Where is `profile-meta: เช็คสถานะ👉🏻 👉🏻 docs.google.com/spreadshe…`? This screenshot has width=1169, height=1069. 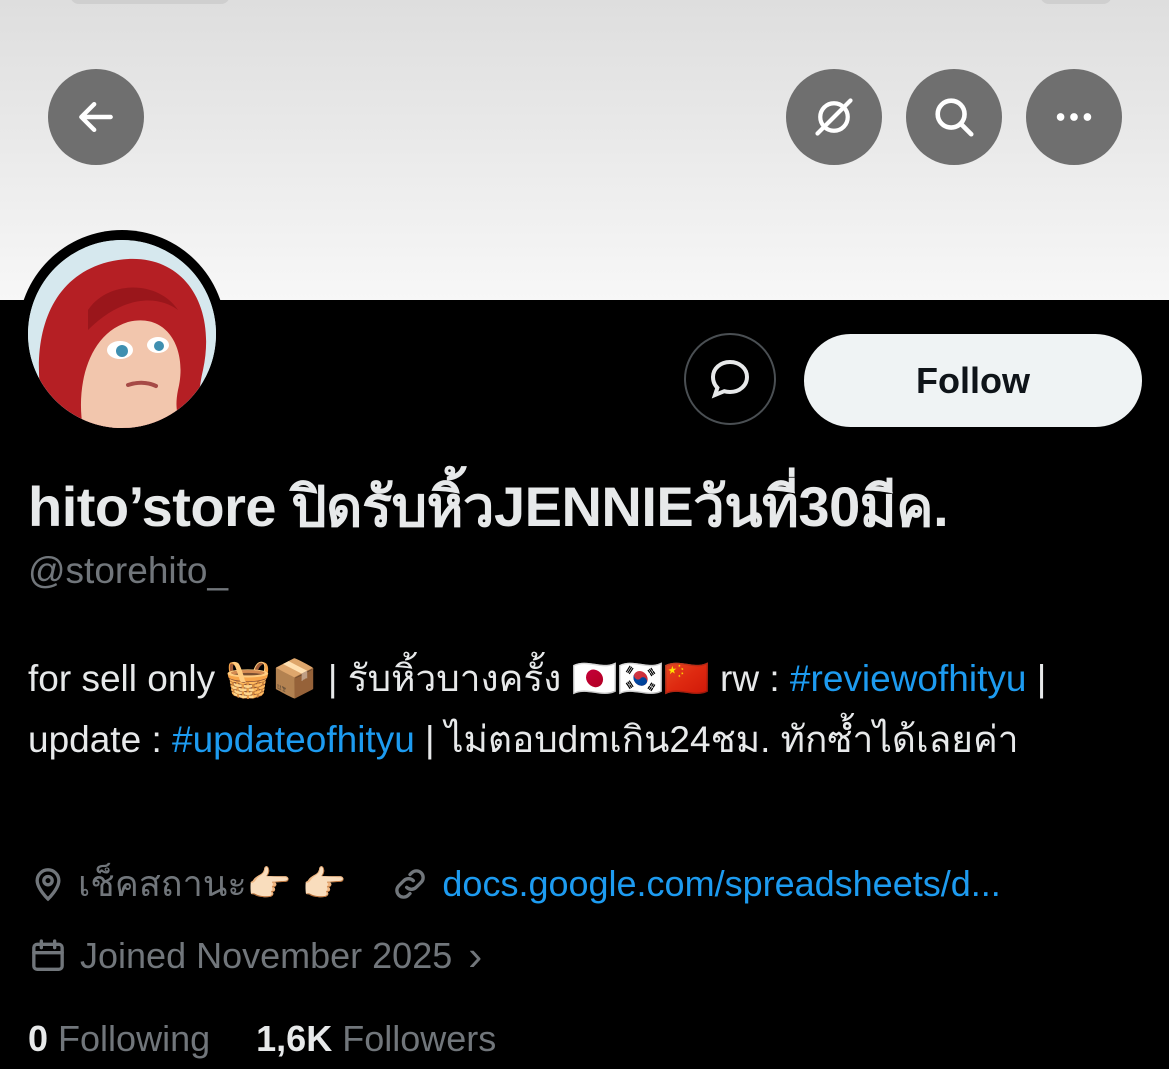 profile-meta: เช็คสถานะ👉🏻 👉🏻 docs.google.com/spreadshe… is located at coordinates (514, 883).